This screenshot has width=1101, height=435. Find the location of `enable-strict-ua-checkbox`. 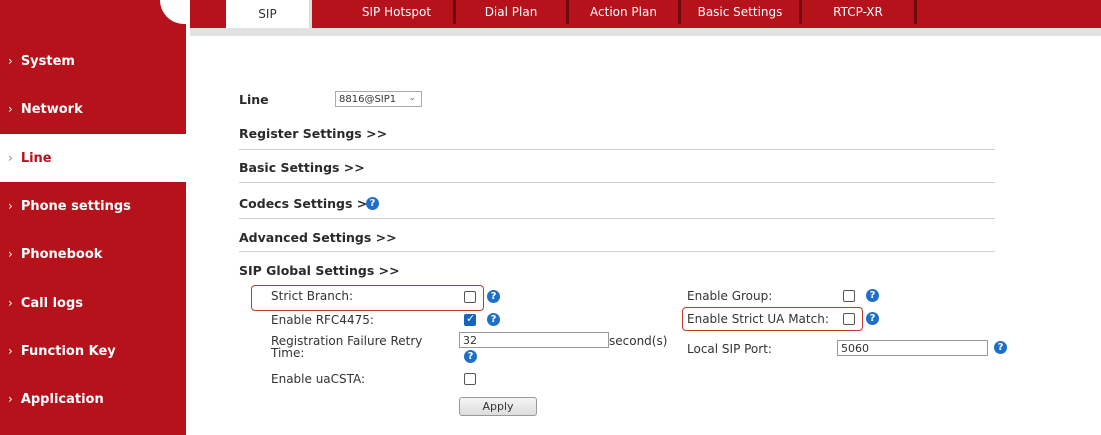

enable-strict-ua-checkbox is located at coordinates (849, 319).